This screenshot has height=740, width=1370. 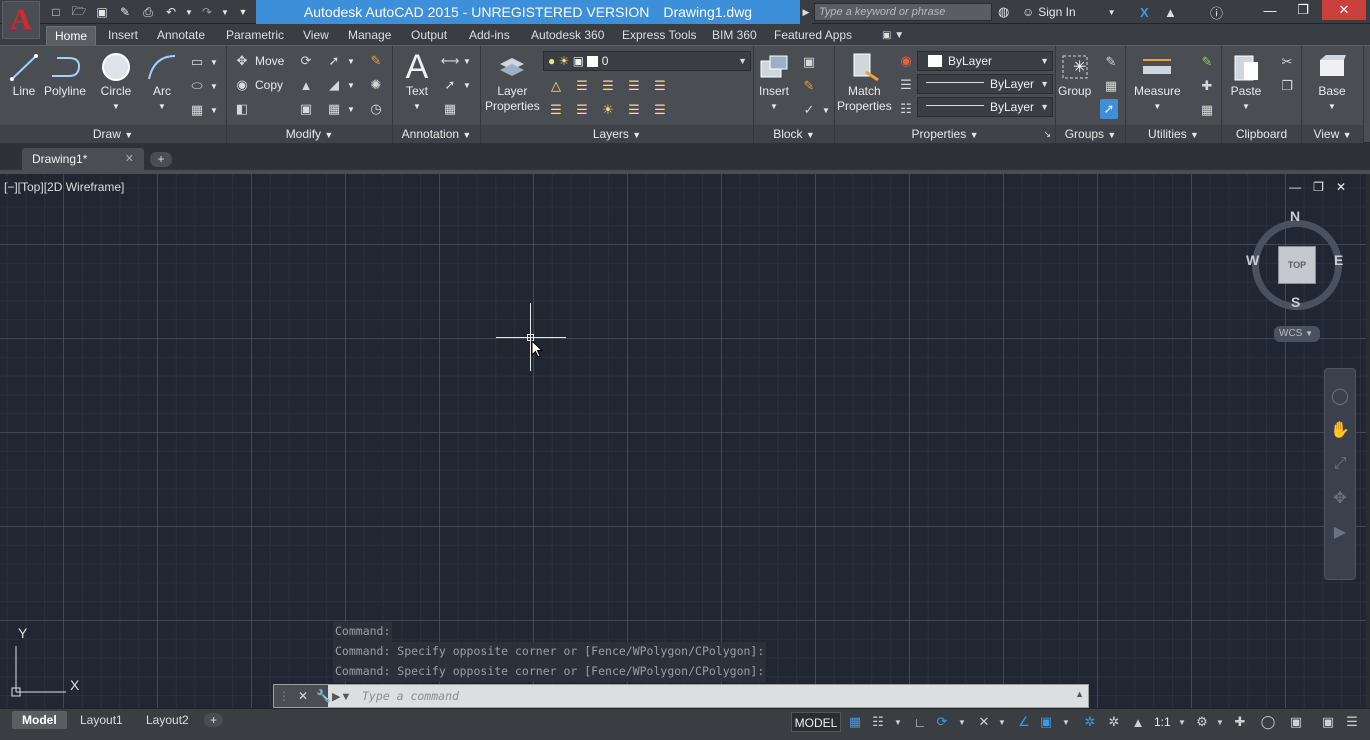 What do you see at coordinates (1344, 10) in the screenshot?
I see `close-button: ✕` at bounding box center [1344, 10].